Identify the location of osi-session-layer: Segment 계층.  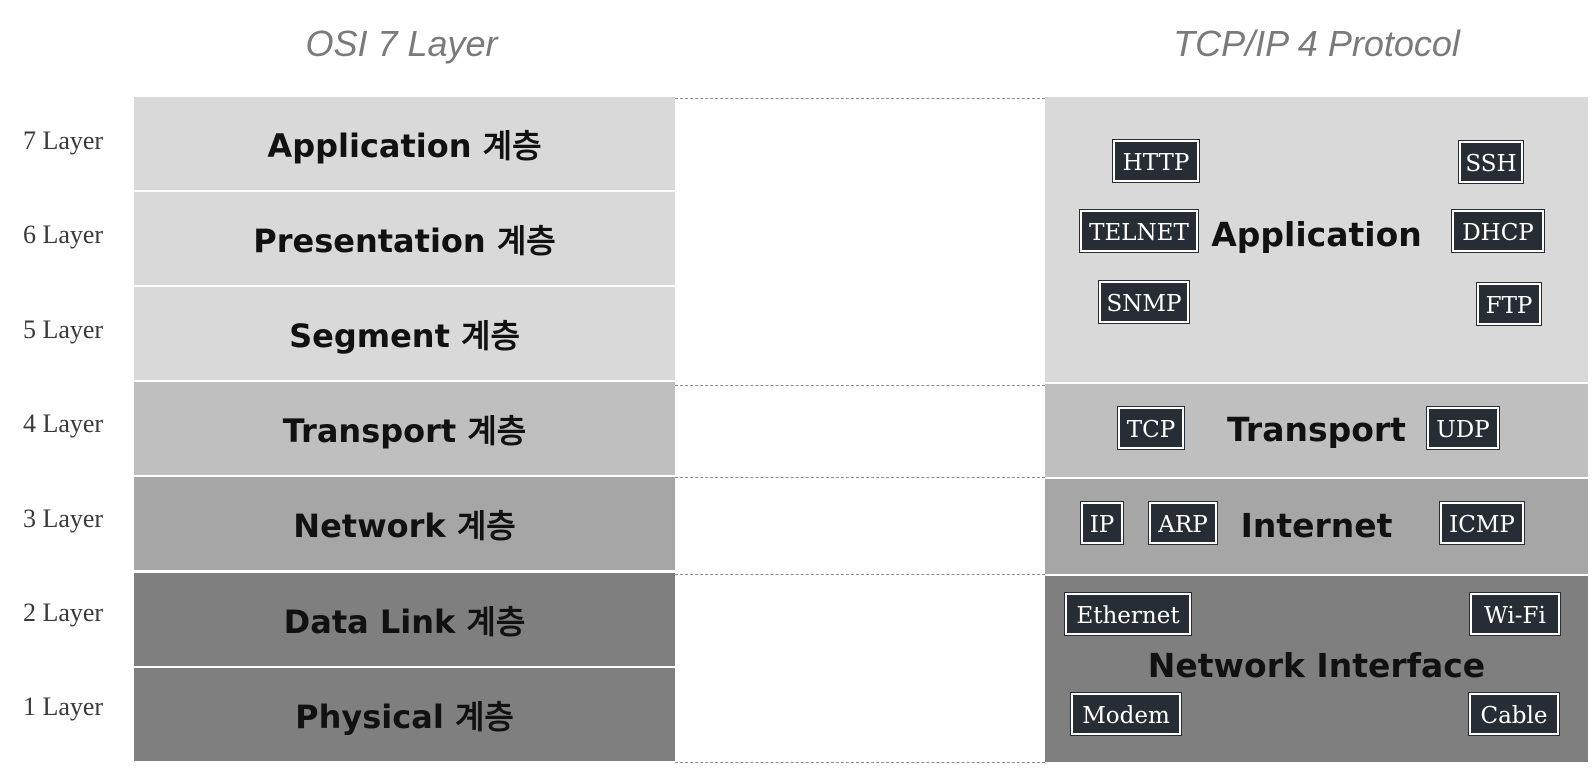
(404, 333).